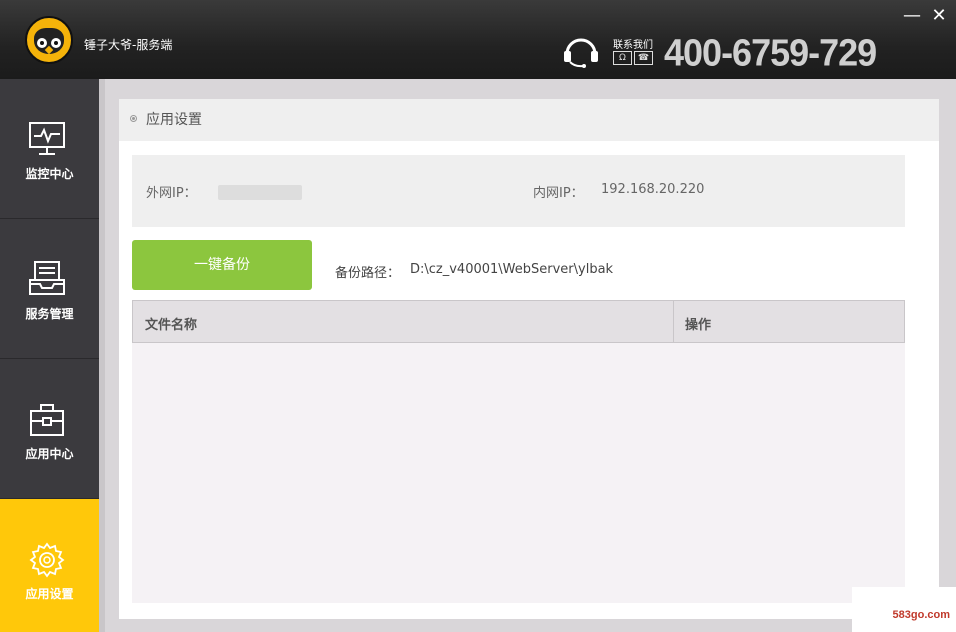 Image resolution: width=956 pixels, height=632 pixels. What do you see at coordinates (47, 278) in the screenshot?
I see `inbox-tray-icon` at bounding box center [47, 278].